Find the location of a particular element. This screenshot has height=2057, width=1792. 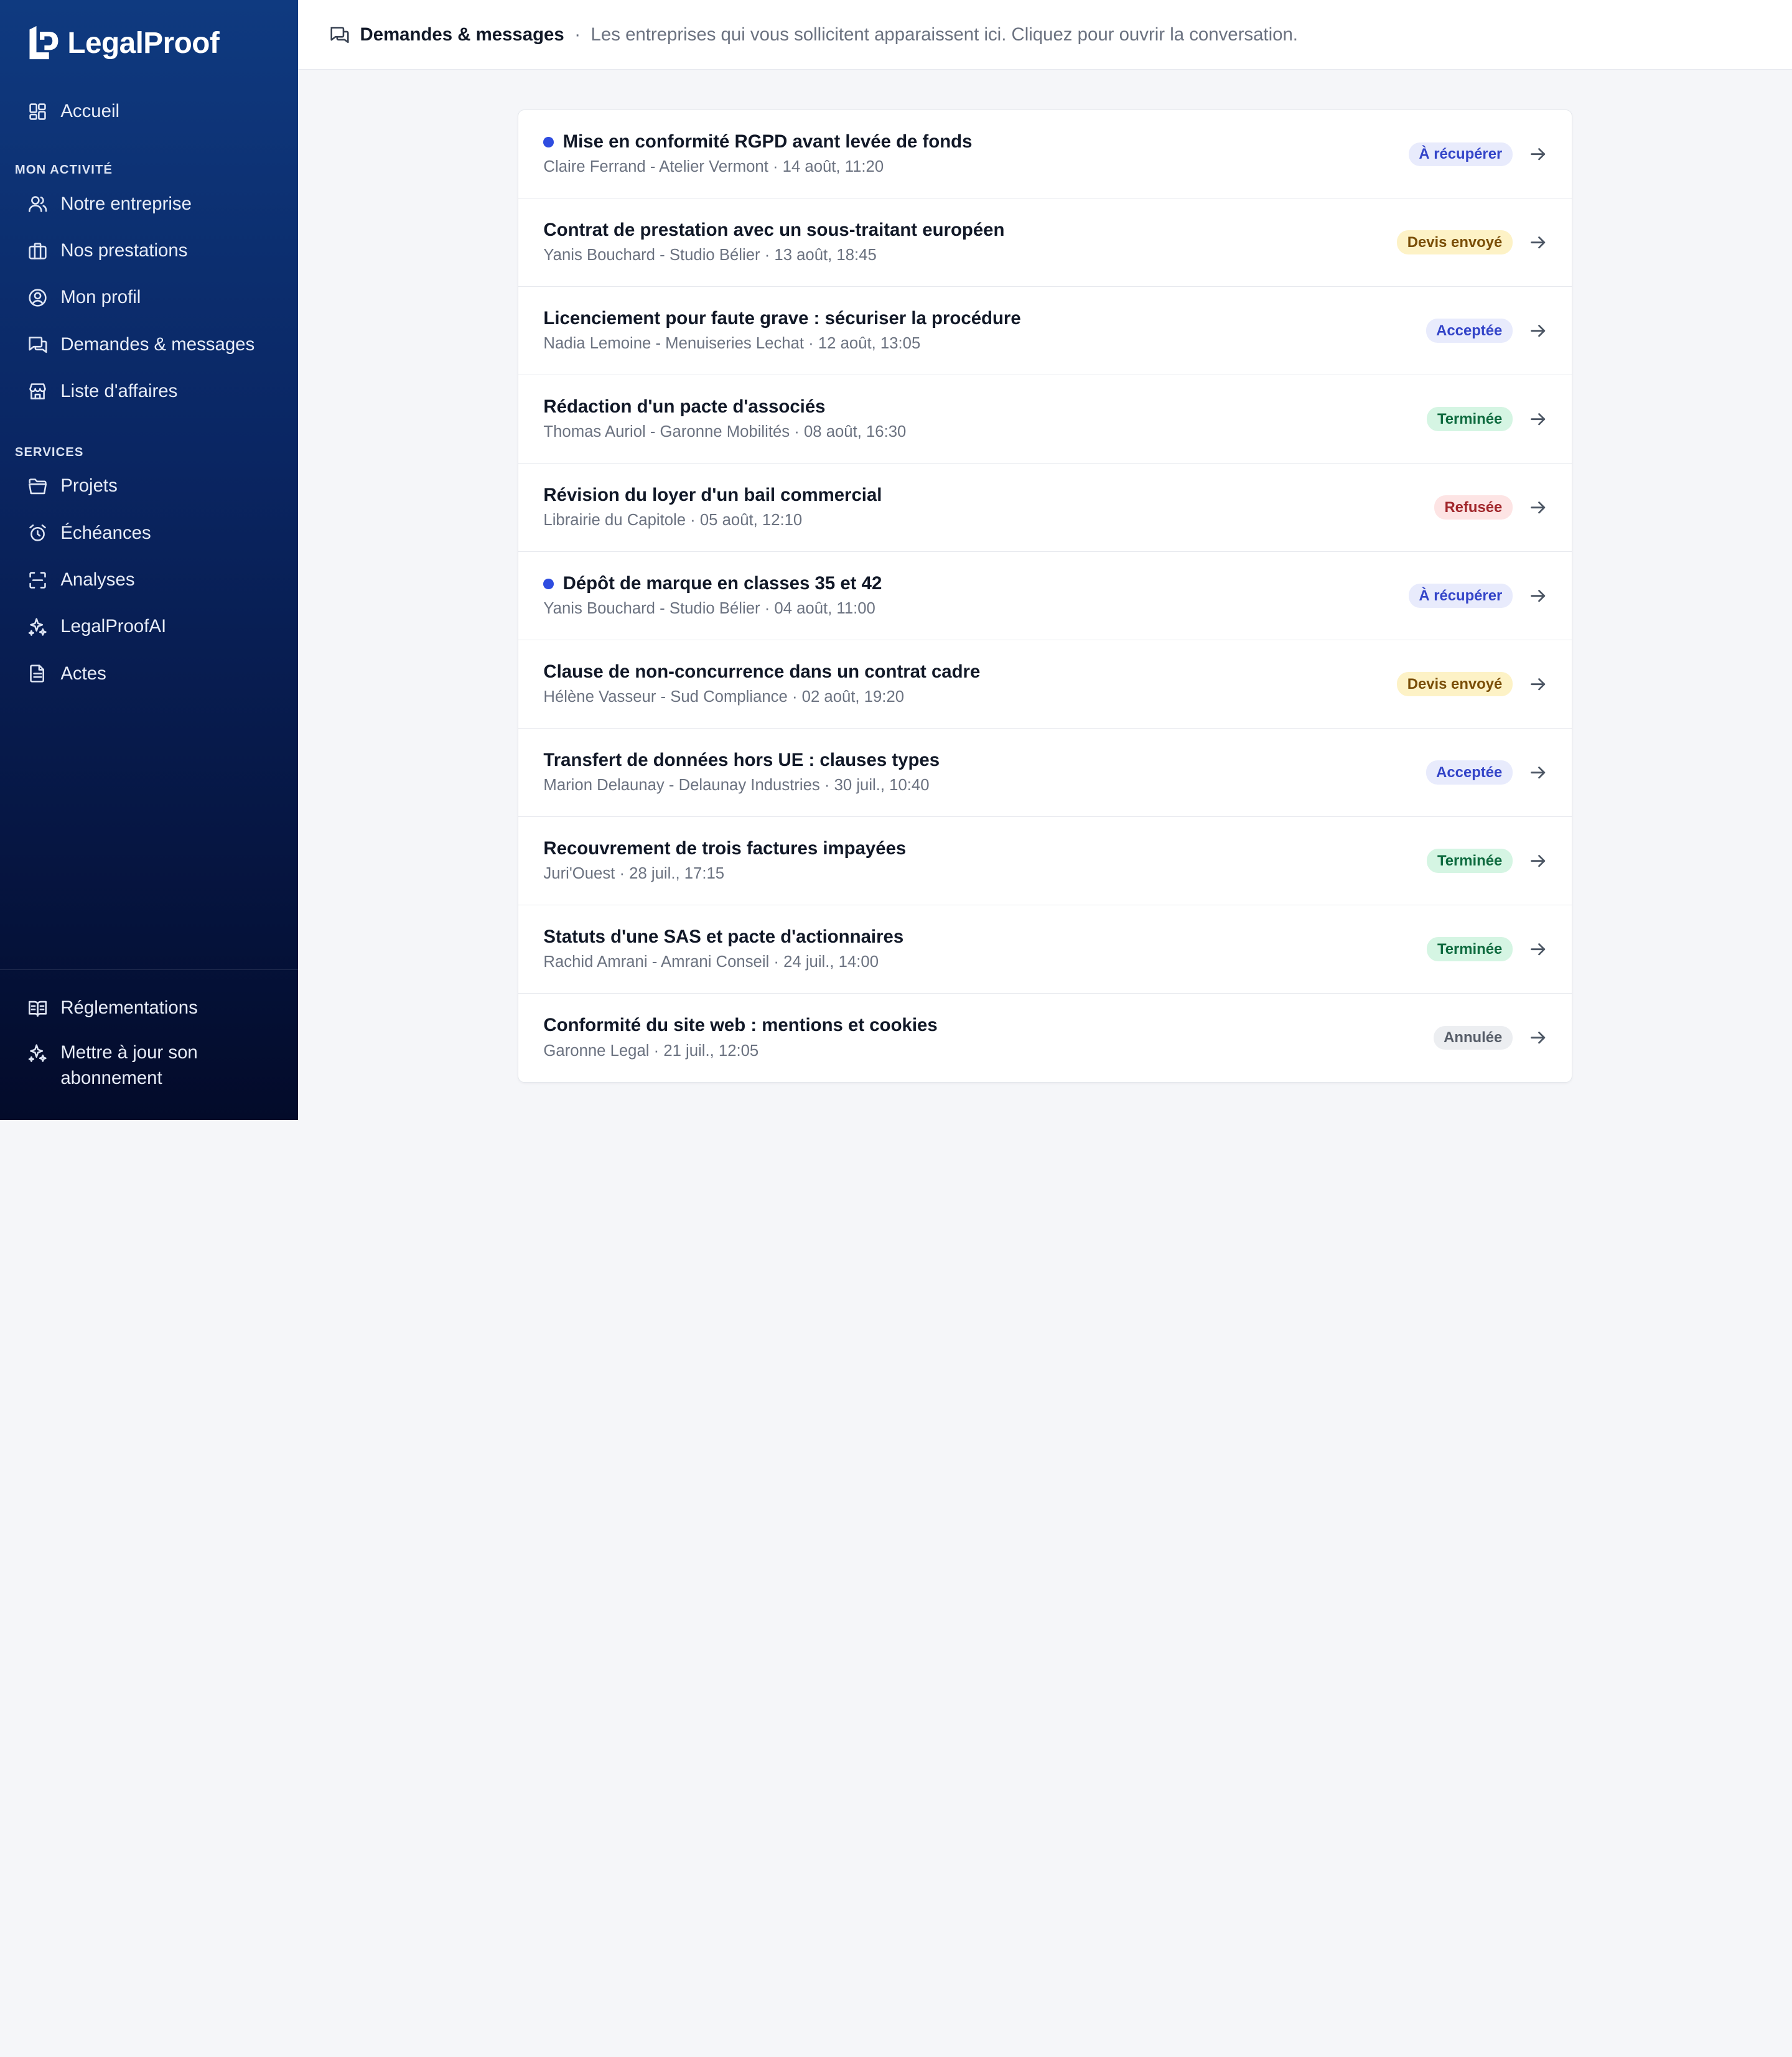

sidebar-item-label: Échéances is located at coordinates (106, 532).